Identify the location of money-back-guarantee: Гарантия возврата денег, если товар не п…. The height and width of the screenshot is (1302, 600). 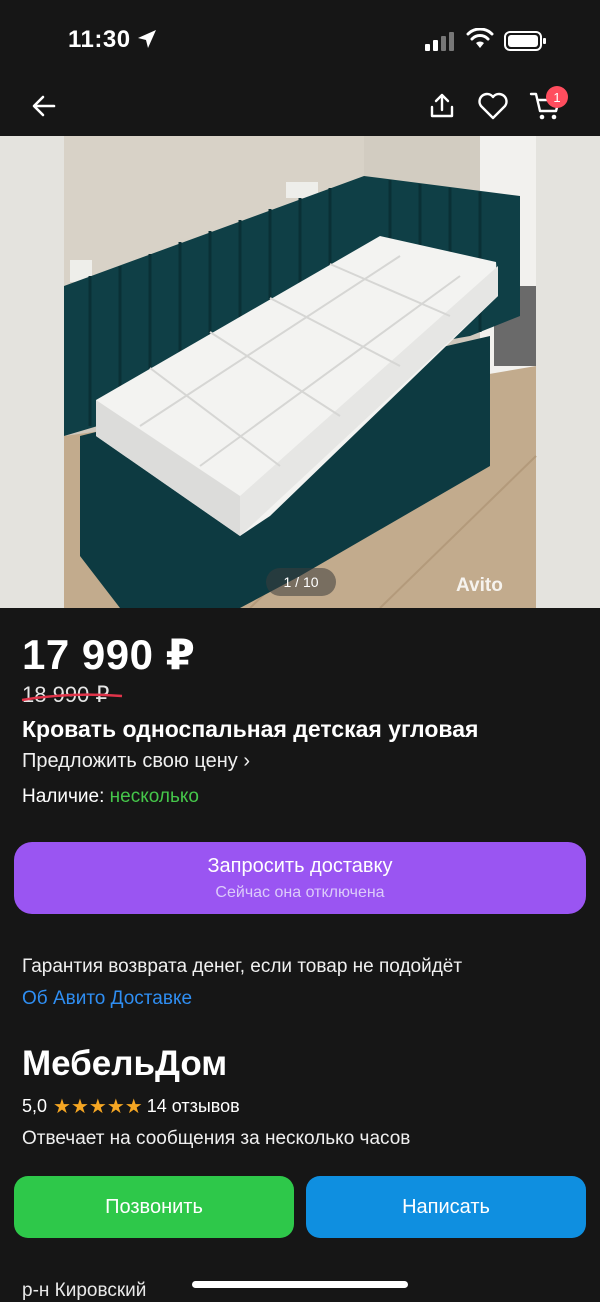
(242, 966).